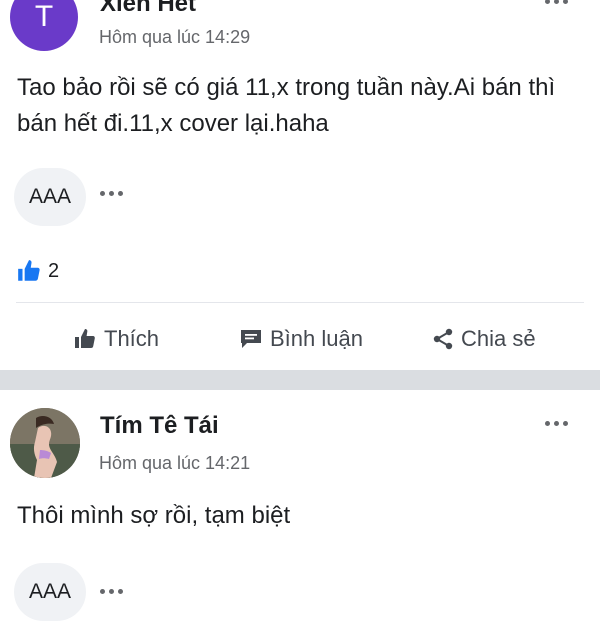  What do you see at coordinates (85, 338) in the screenshot?
I see `thumbs-up-icon` at bounding box center [85, 338].